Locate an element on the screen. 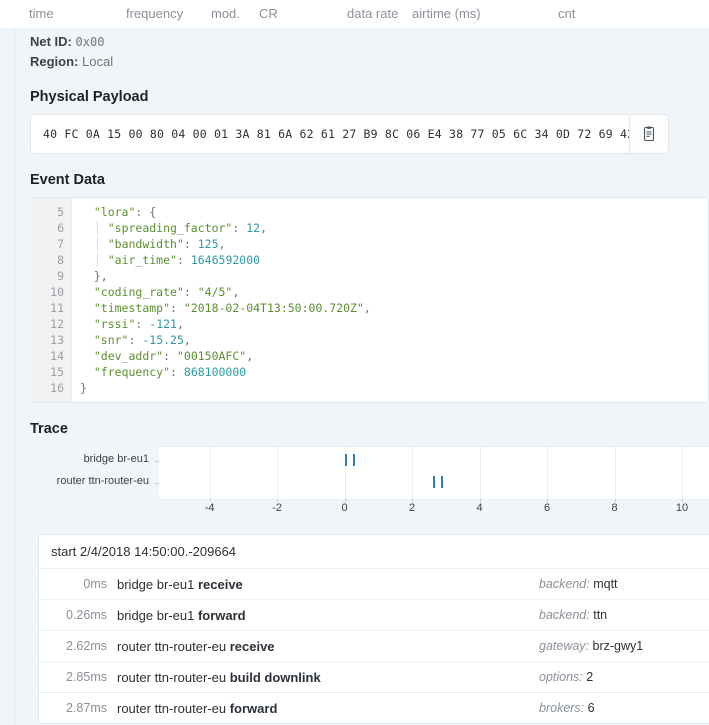  column-header-cnt: cnt is located at coordinates (566, 13).